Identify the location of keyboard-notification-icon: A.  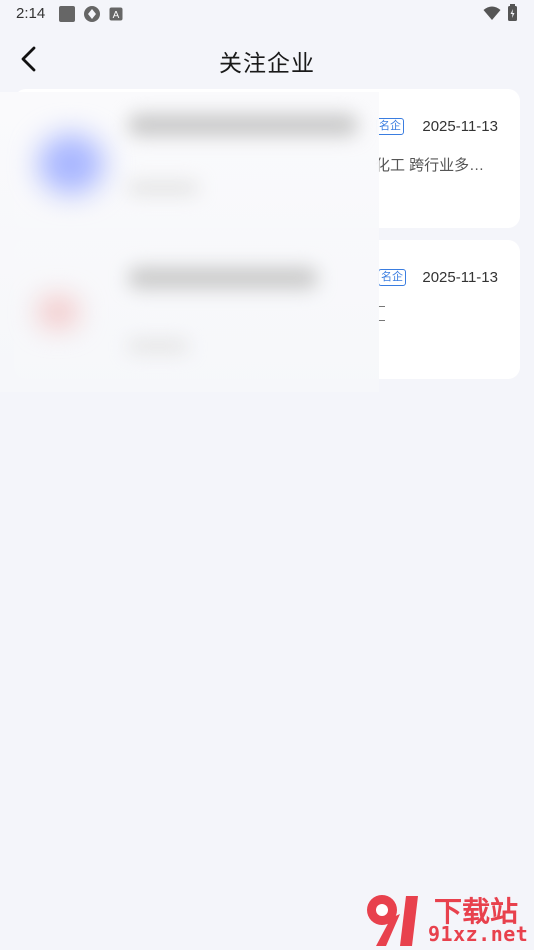
(116, 14).